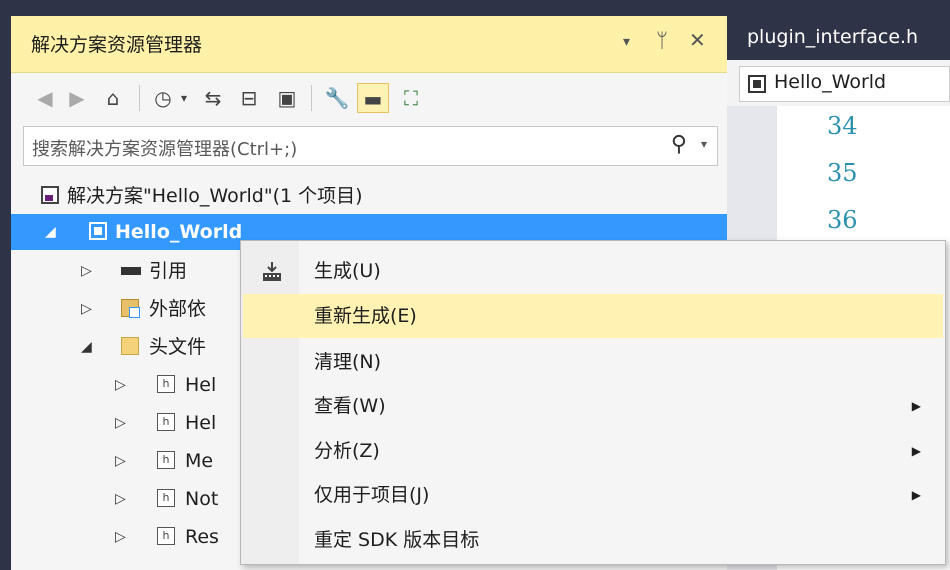  What do you see at coordinates (842, 126) in the screenshot?
I see `line-number: 34` at bounding box center [842, 126].